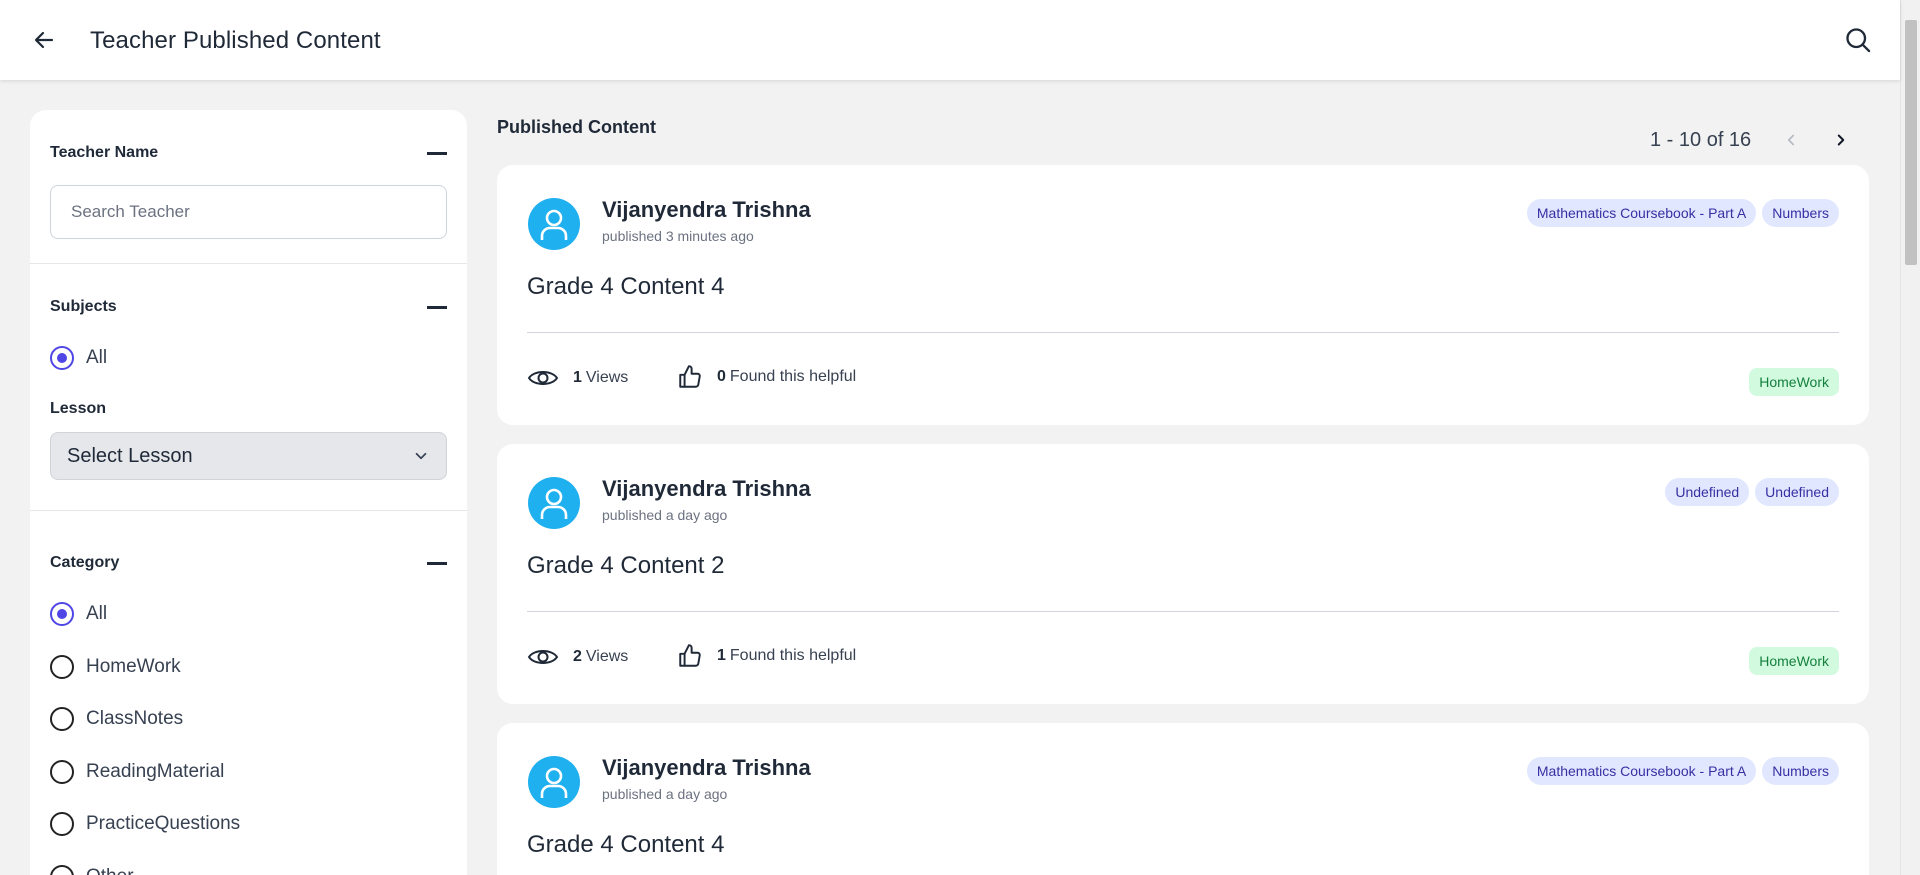 Image resolution: width=1920 pixels, height=875 pixels. Describe the element at coordinates (78, 358) in the screenshot. I see `subject-option-all: All` at that location.